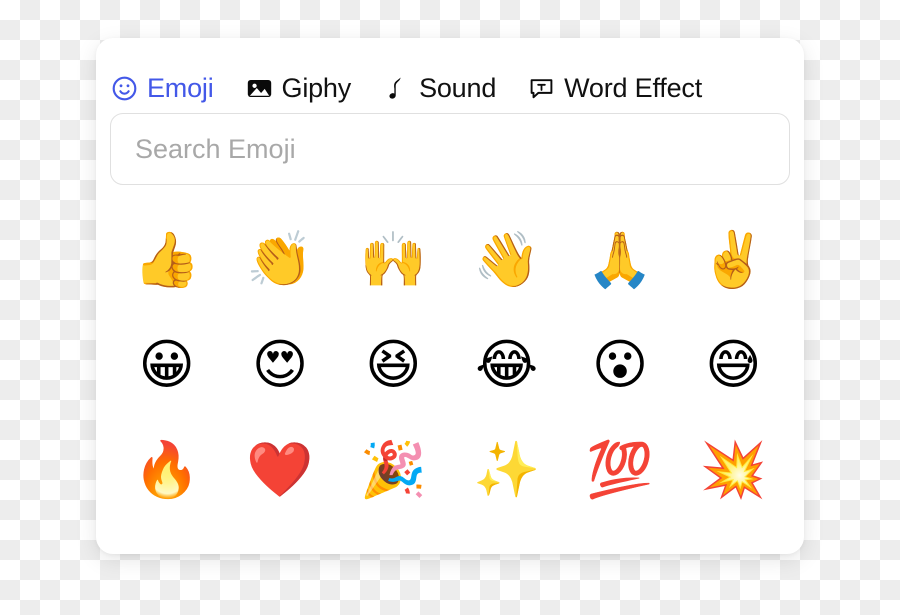 The image size is (900, 615). Describe the element at coordinates (541, 88) in the screenshot. I see `speech-text-icon` at that location.